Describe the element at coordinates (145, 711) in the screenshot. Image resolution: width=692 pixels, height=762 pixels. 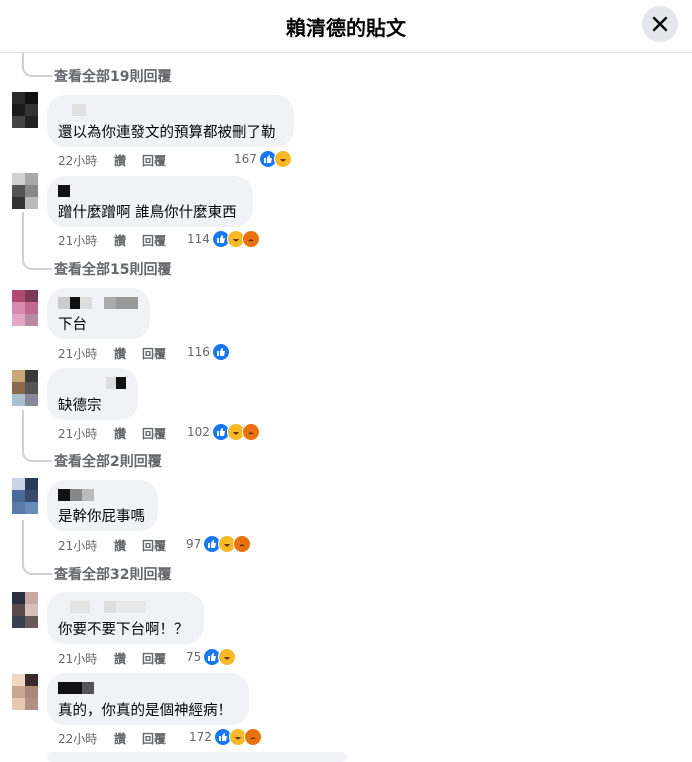
I see `comment-text: 真的，你真的是個神經病！` at that location.